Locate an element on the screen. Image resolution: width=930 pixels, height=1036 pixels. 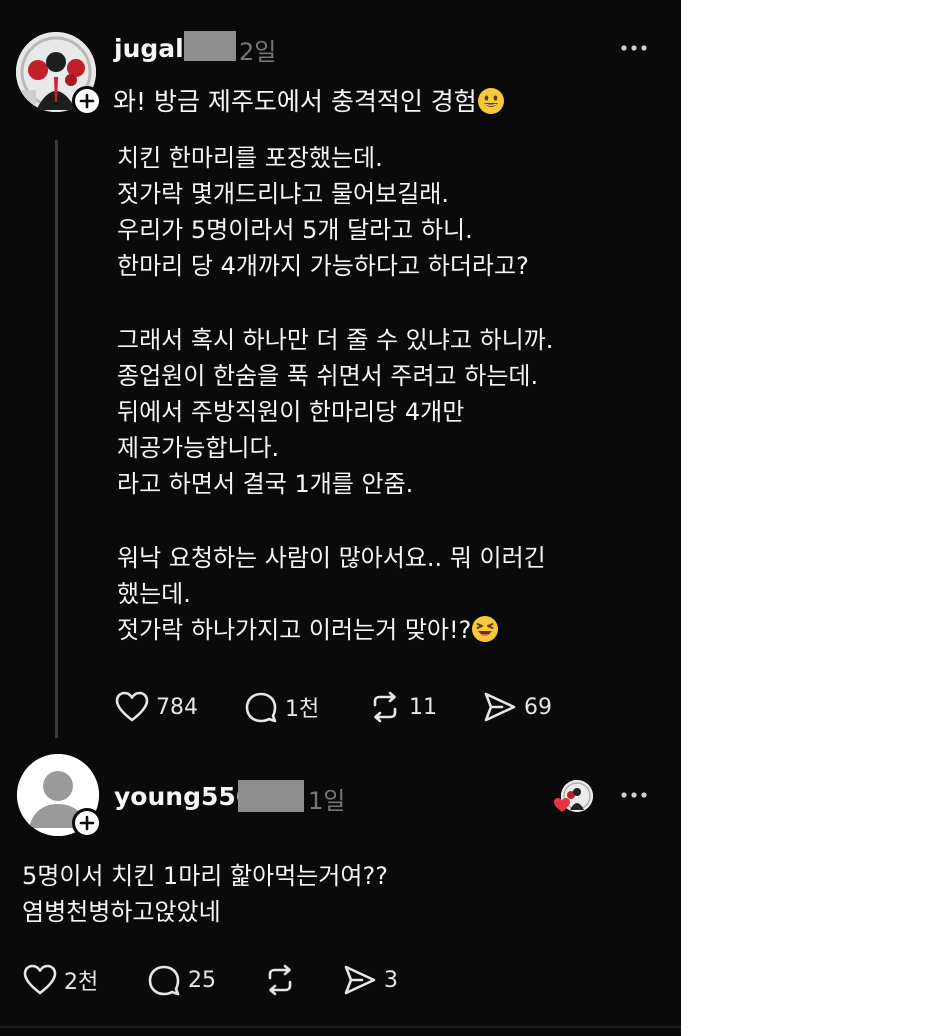
reply-repost-button is located at coordinates (280, 980).